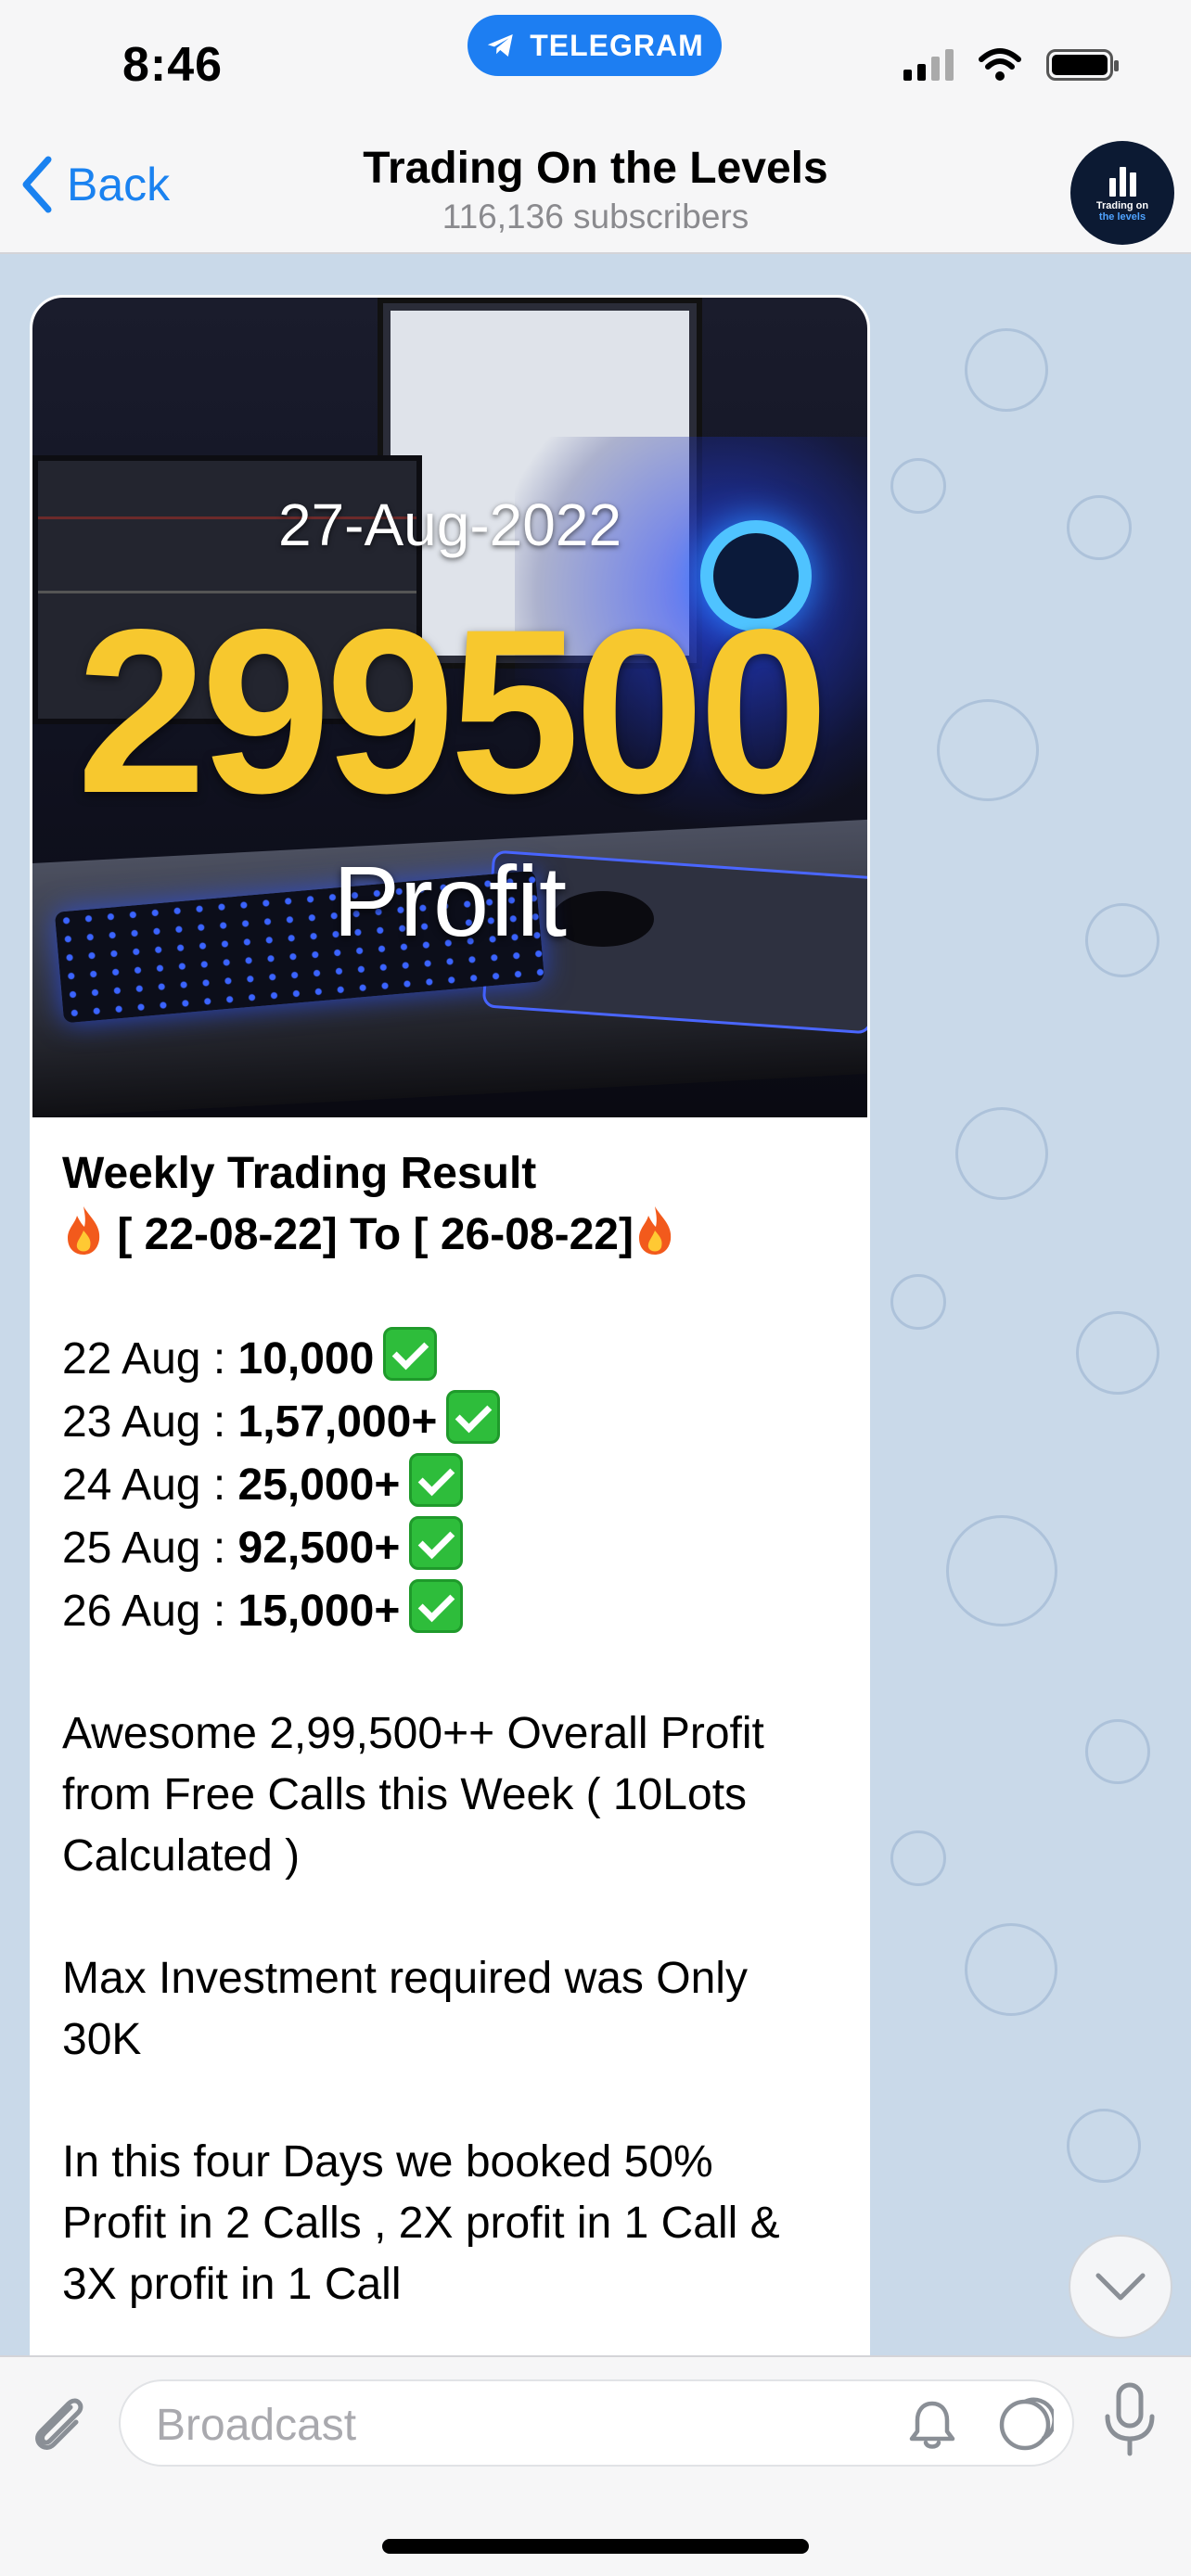  I want to click on status-time: 8:46, so click(173, 65).